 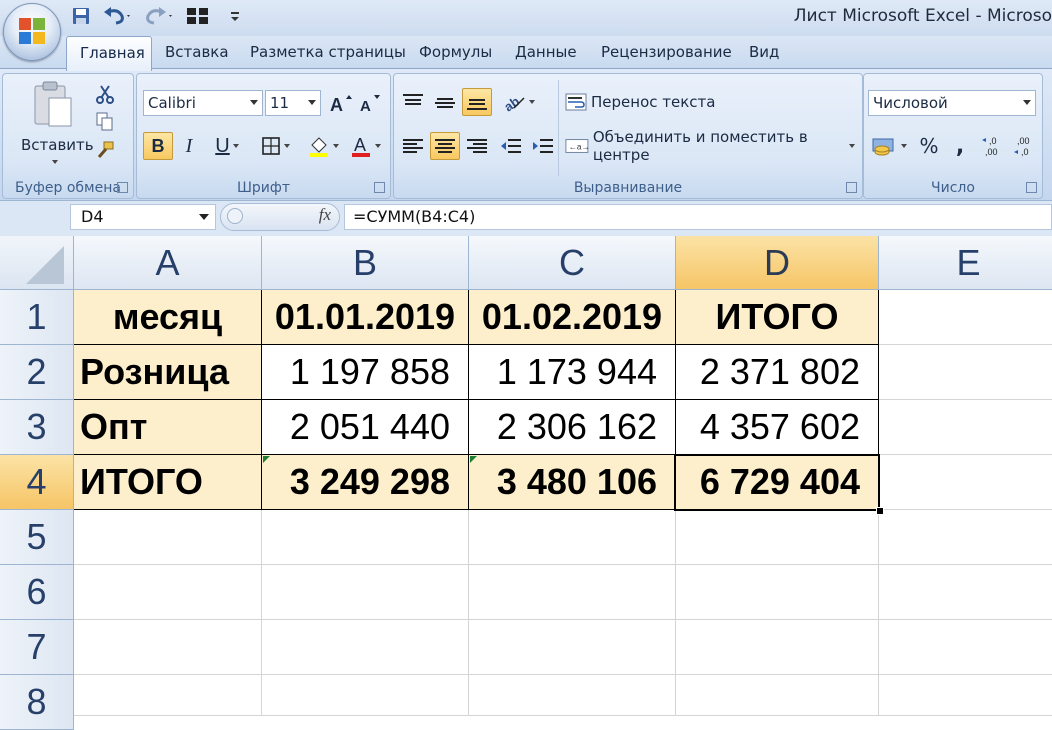 I want to click on cell-d2: 2 371 802, so click(x=777, y=372).